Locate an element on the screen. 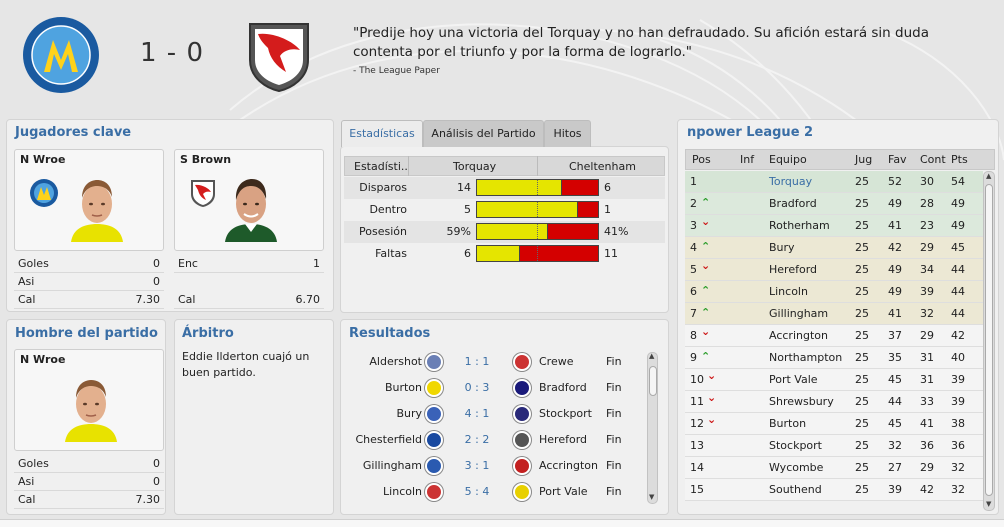 Image resolution: width=1004 pixels, height=527 pixels. col-pts: Pts is located at coordinates (959, 159).